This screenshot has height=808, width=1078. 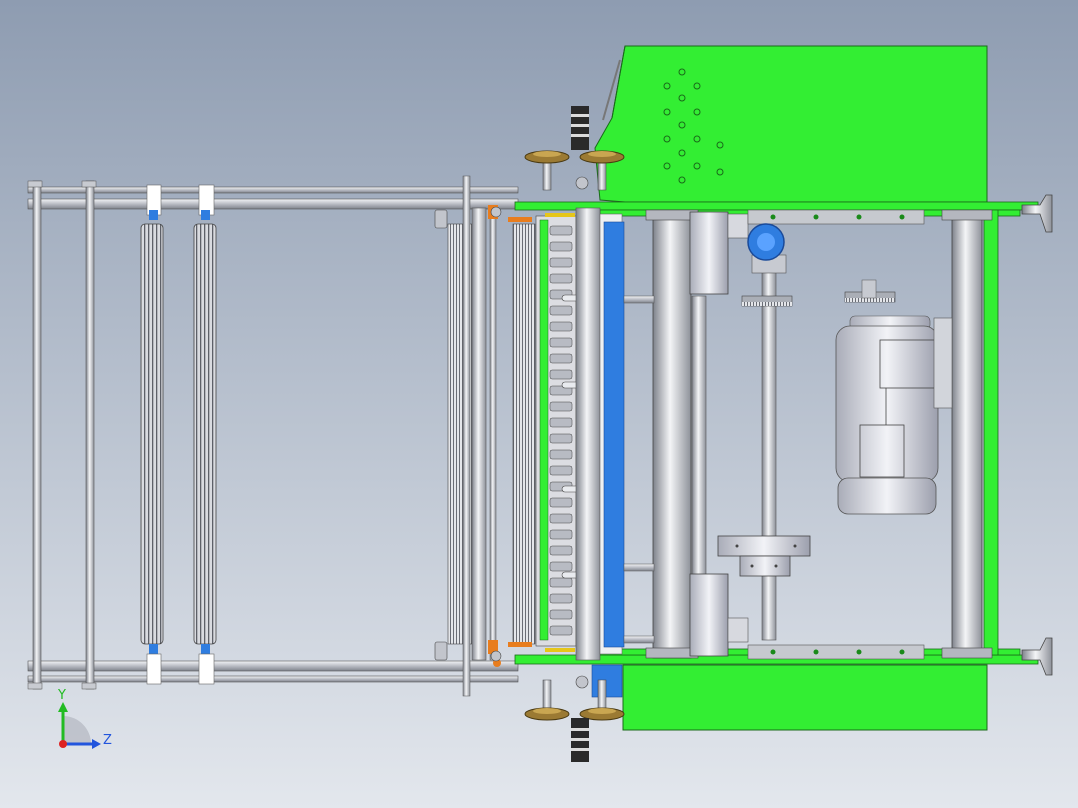 What do you see at coordinates (273, 204) in the screenshot?
I see `top-rail-lower` at bounding box center [273, 204].